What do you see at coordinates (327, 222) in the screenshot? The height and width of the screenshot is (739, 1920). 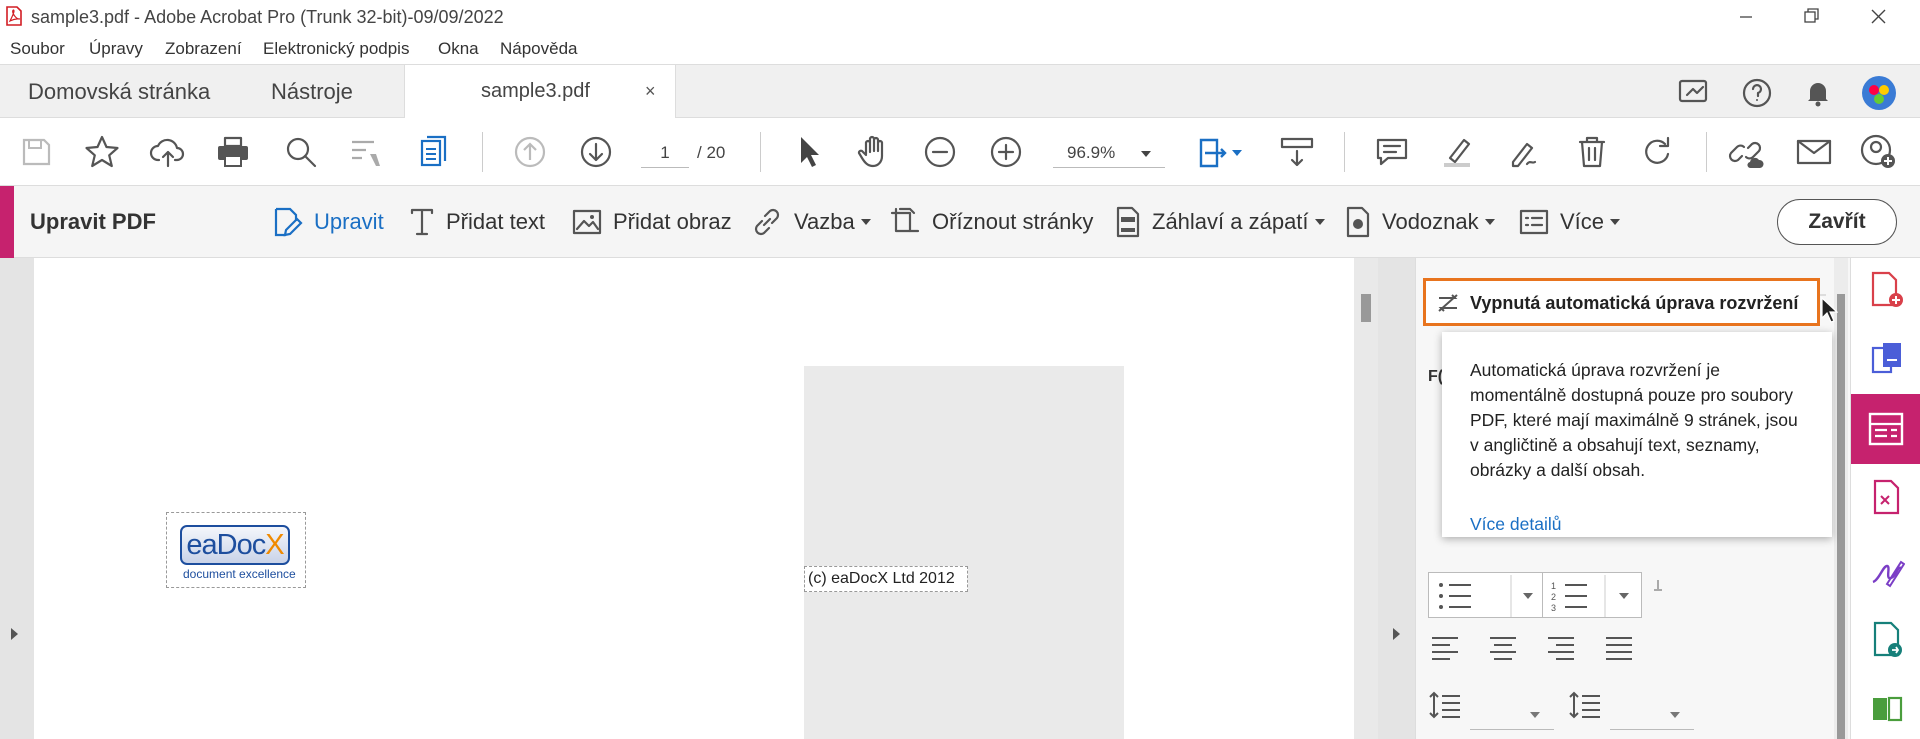 I see `edit-button: Upravit` at bounding box center [327, 222].